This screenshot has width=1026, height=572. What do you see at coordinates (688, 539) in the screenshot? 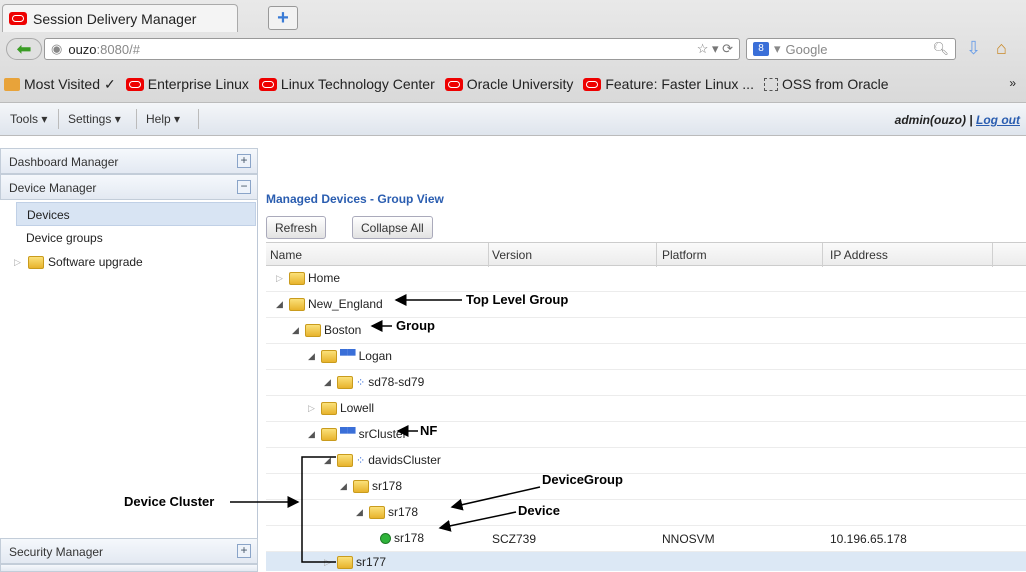
I see `platform-cell: NNOSVM` at bounding box center [688, 539].